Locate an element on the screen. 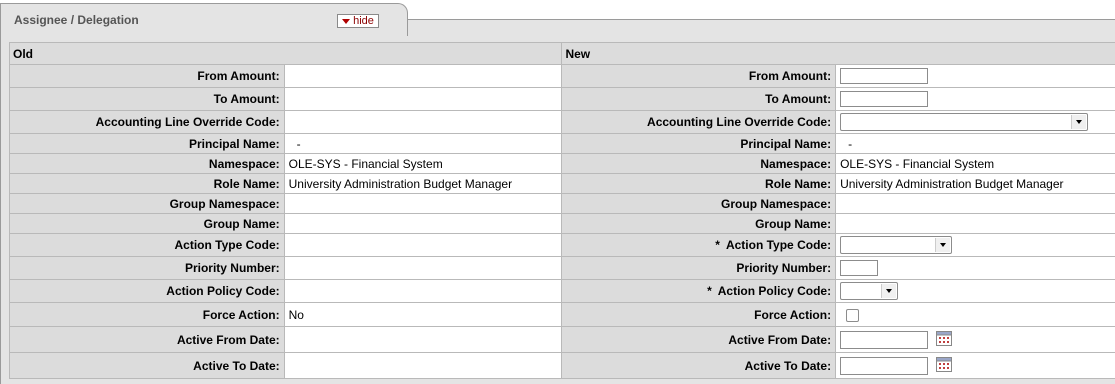 The height and width of the screenshot is (384, 1115). old-active-to-date-label: Active To Date: is located at coordinates (147, 365).